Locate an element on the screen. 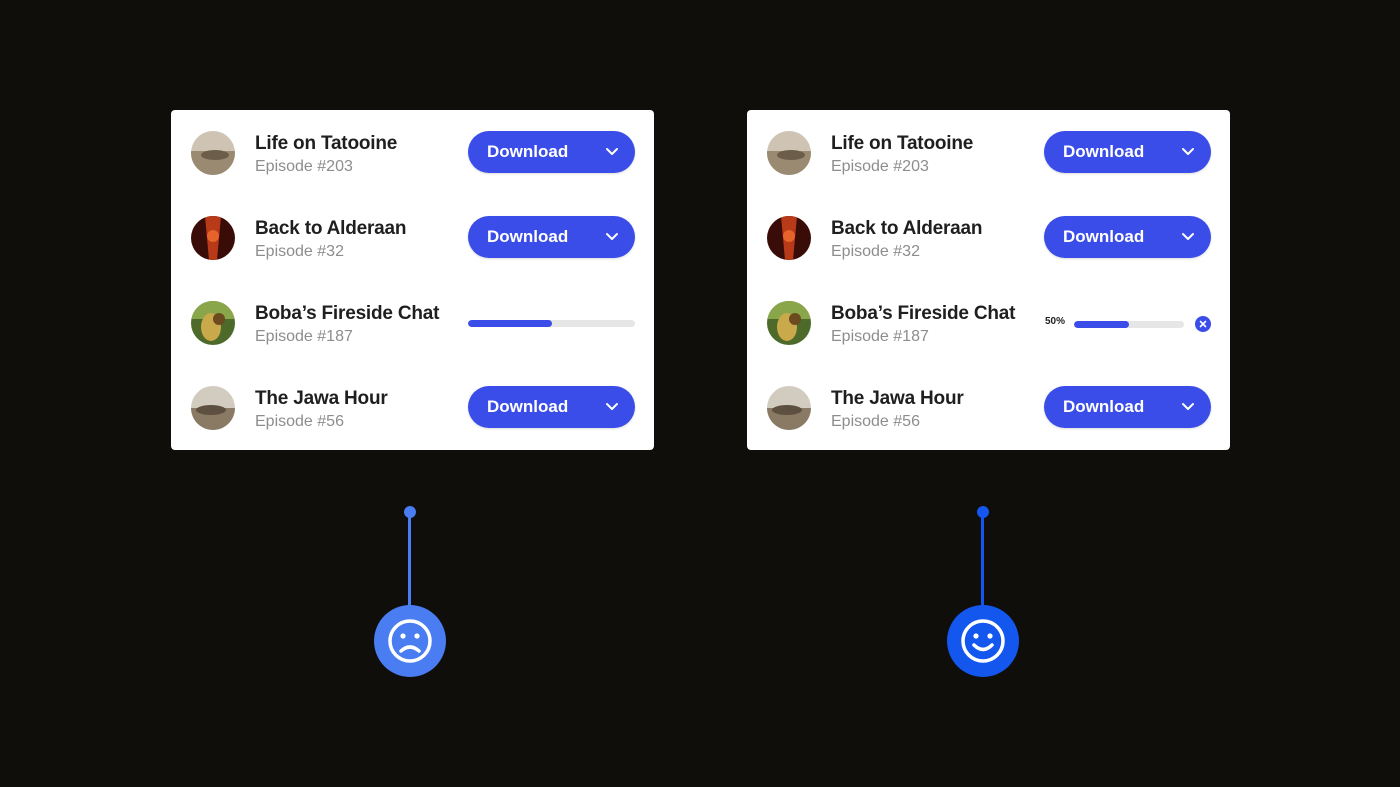 This screenshot has height=787, width=1400. close-icon is located at coordinates (1203, 324).